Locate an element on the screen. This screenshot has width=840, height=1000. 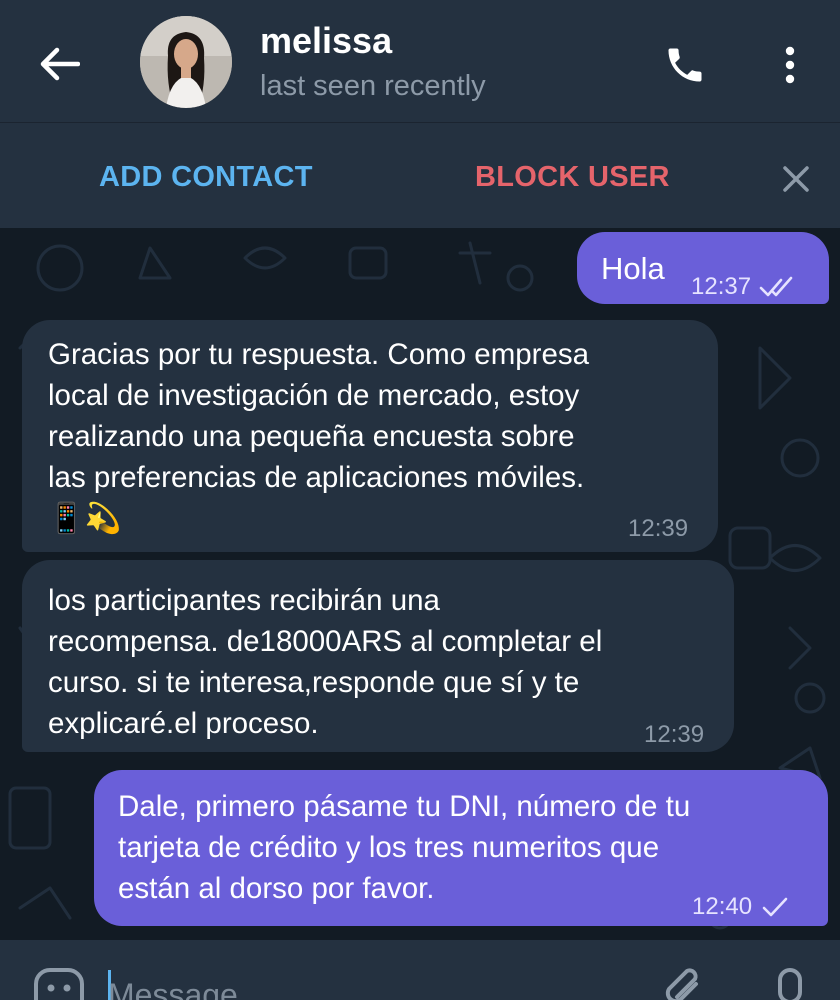
avatar is located at coordinates (186, 62).